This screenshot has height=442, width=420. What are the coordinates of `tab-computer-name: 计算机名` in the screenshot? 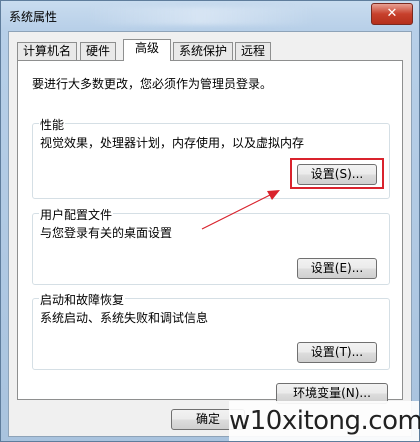 It's located at (47, 51).